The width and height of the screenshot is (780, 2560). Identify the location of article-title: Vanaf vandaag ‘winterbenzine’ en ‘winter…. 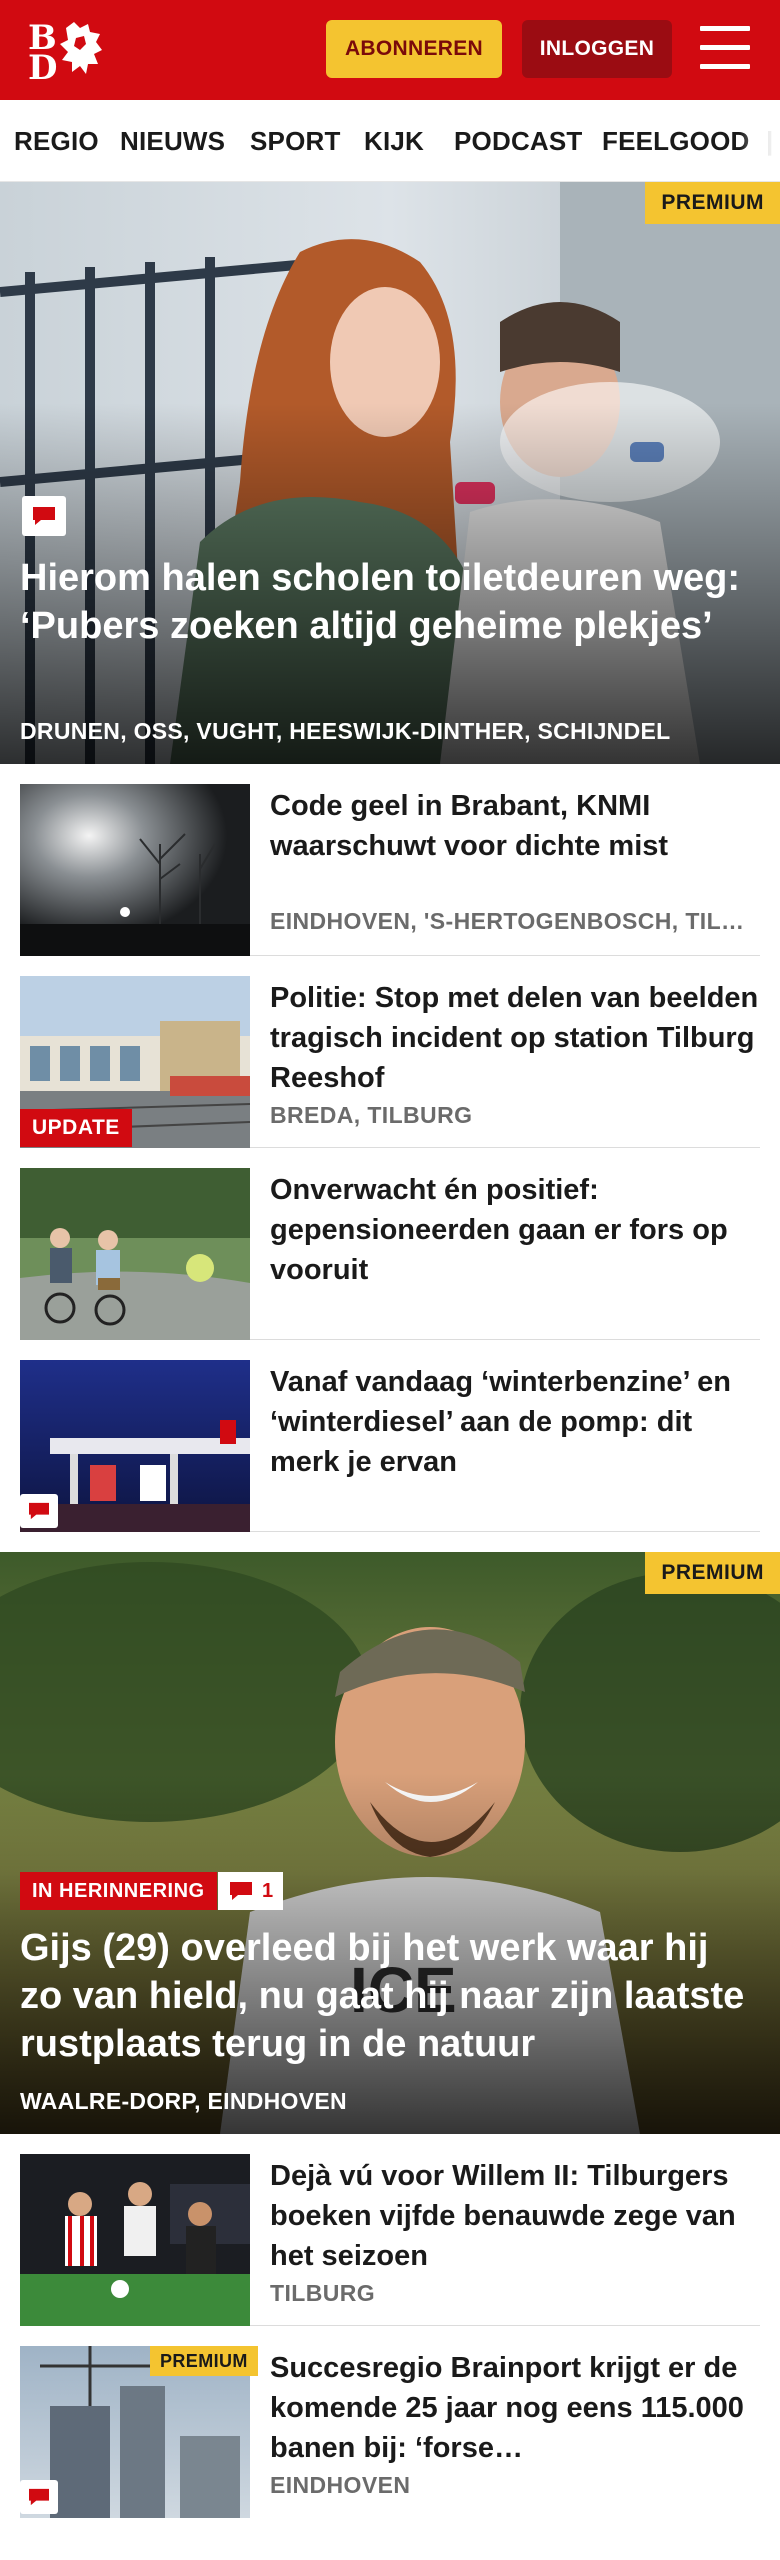
(515, 1422).